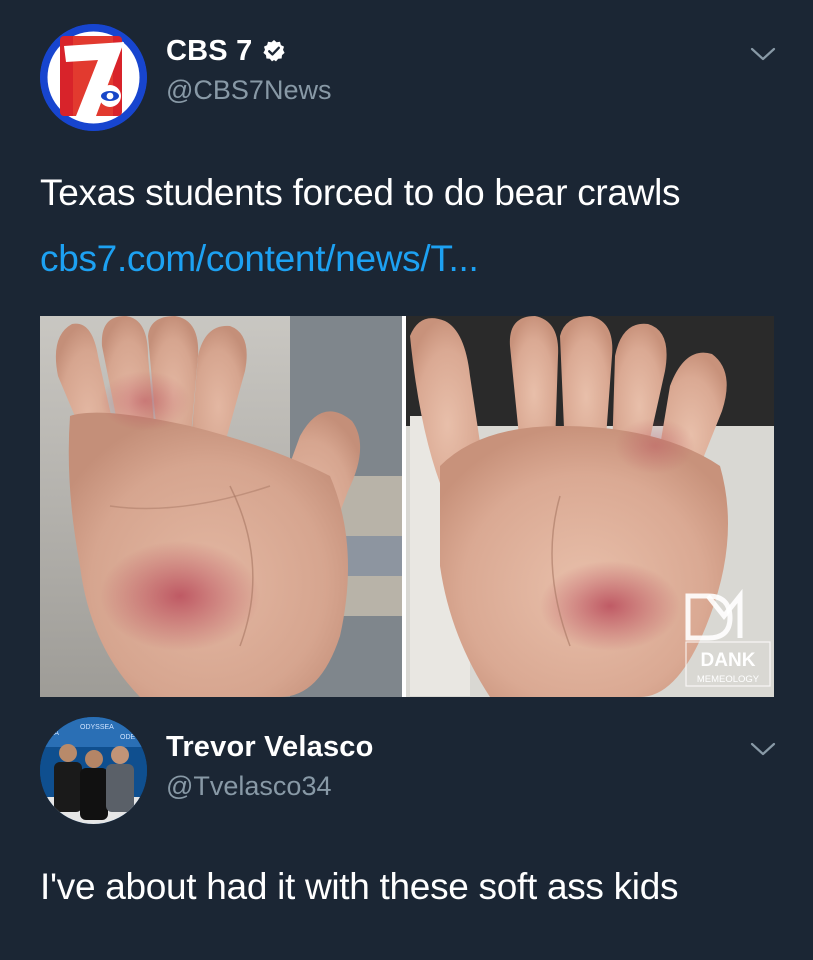  What do you see at coordinates (248, 90) in the screenshot?
I see `author-handle: @CBS7News` at bounding box center [248, 90].